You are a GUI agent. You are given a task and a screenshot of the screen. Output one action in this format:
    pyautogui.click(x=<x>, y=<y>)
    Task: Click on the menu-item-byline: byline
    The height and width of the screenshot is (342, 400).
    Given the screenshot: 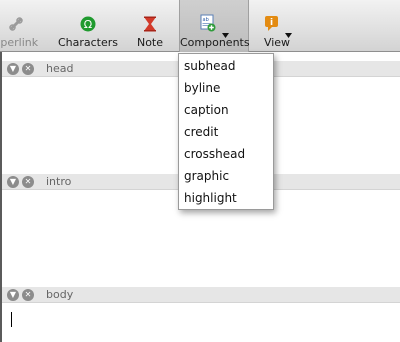 What is the action you would take?
    pyautogui.click(x=226, y=88)
    